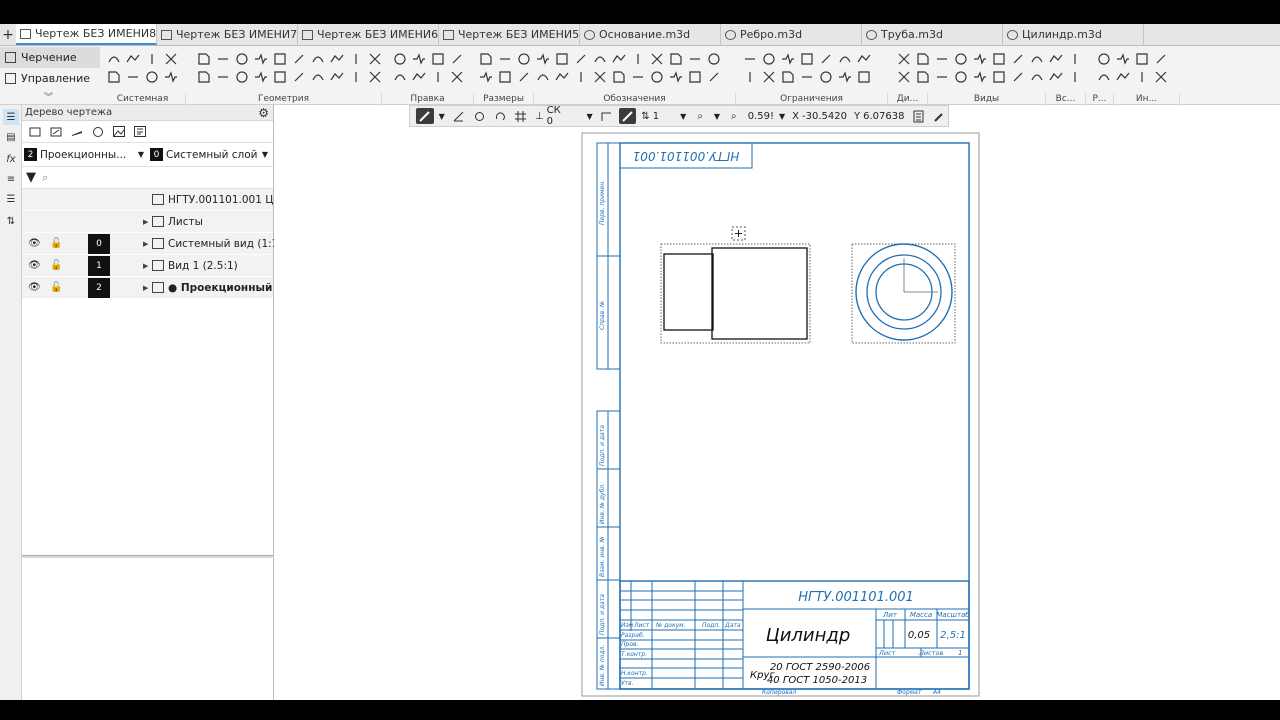 This screenshot has height=720, width=1280. Describe the element at coordinates (227, 34) in the screenshot. I see `tab-drawing-7: Чертеж БЕЗ ИМЕНИ7` at that location.